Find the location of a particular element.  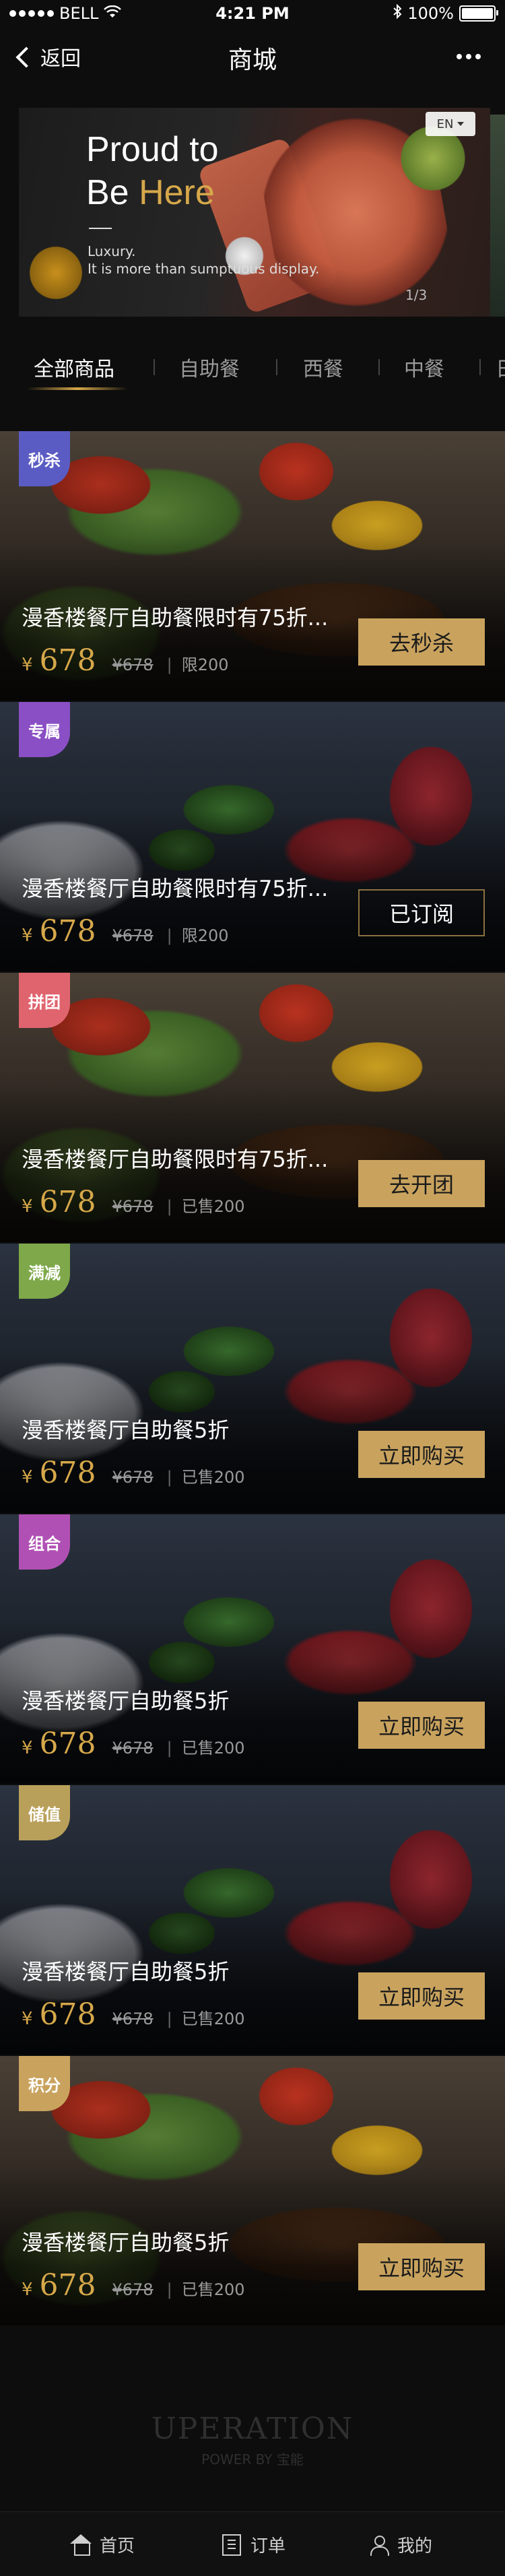

banner-sub2: It is more than sumptuous display. is located at coordinates (204, 269).